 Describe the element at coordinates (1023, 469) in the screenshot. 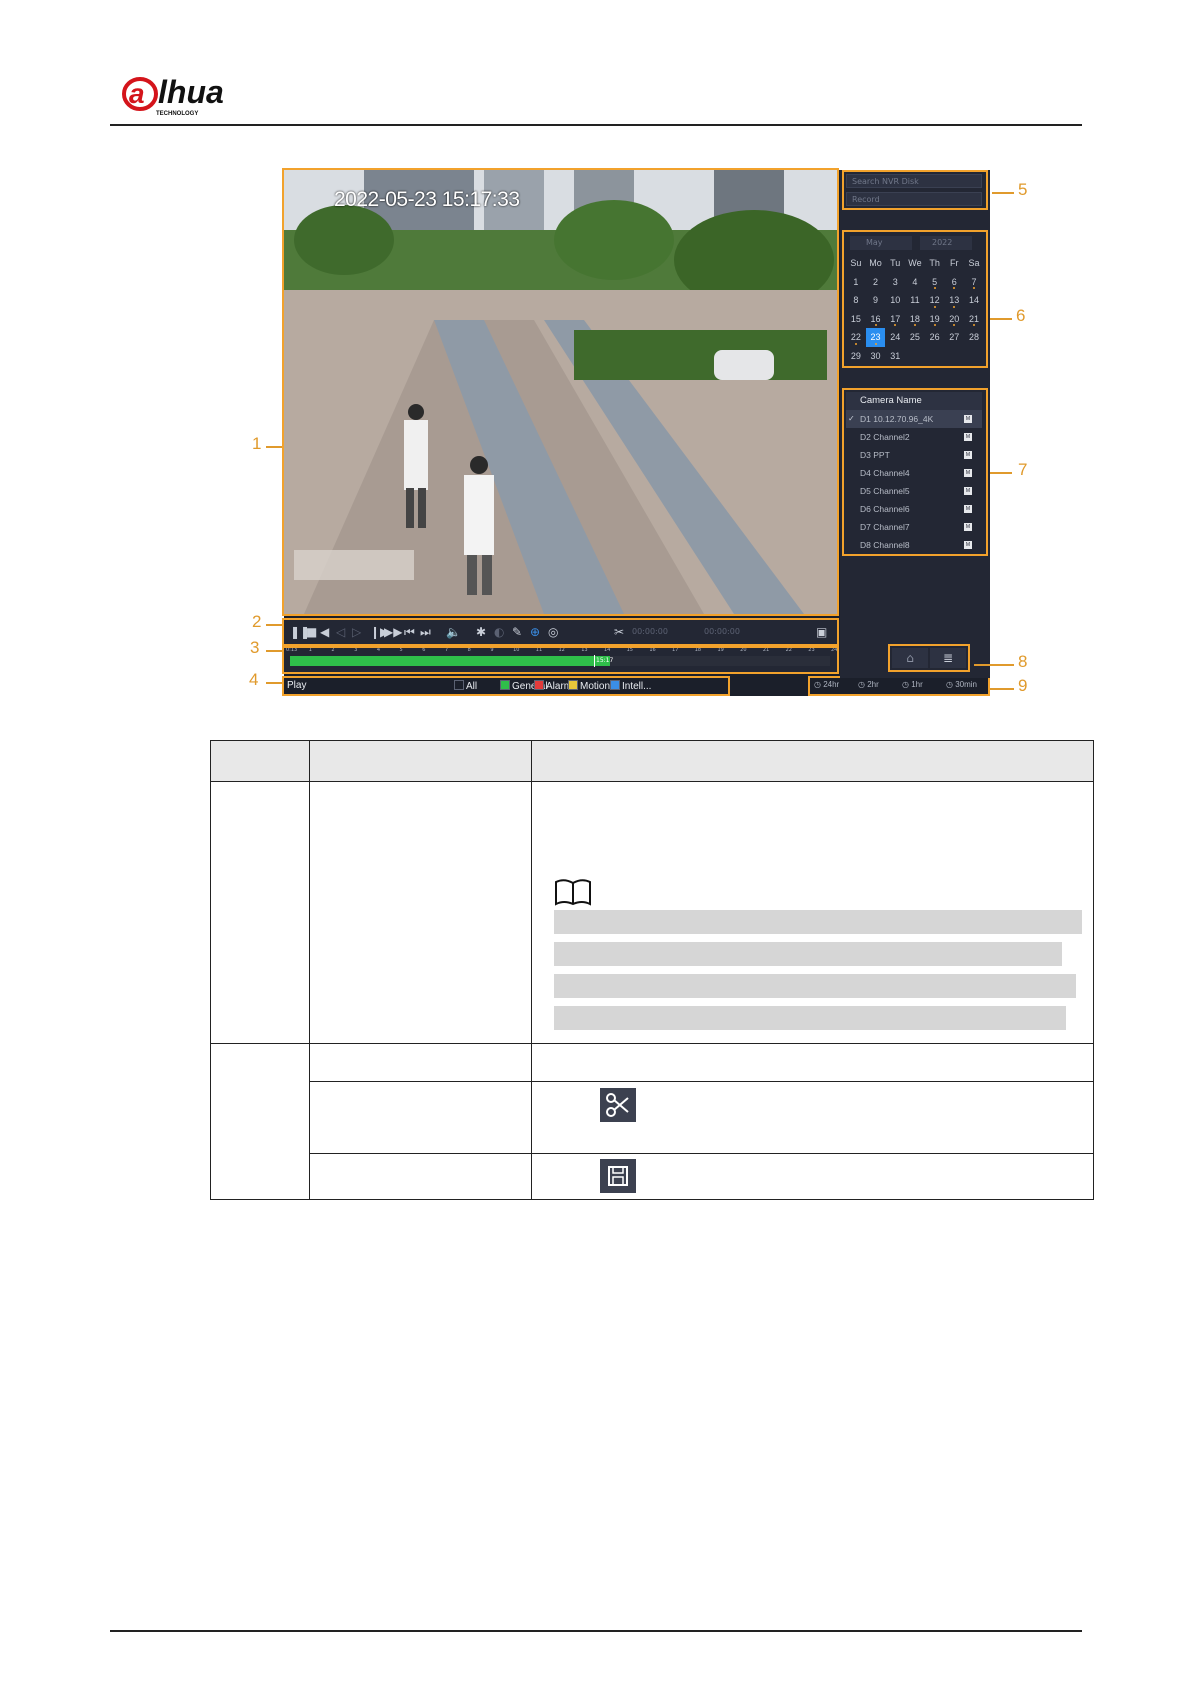

I see `callout-7: 7` at that location.